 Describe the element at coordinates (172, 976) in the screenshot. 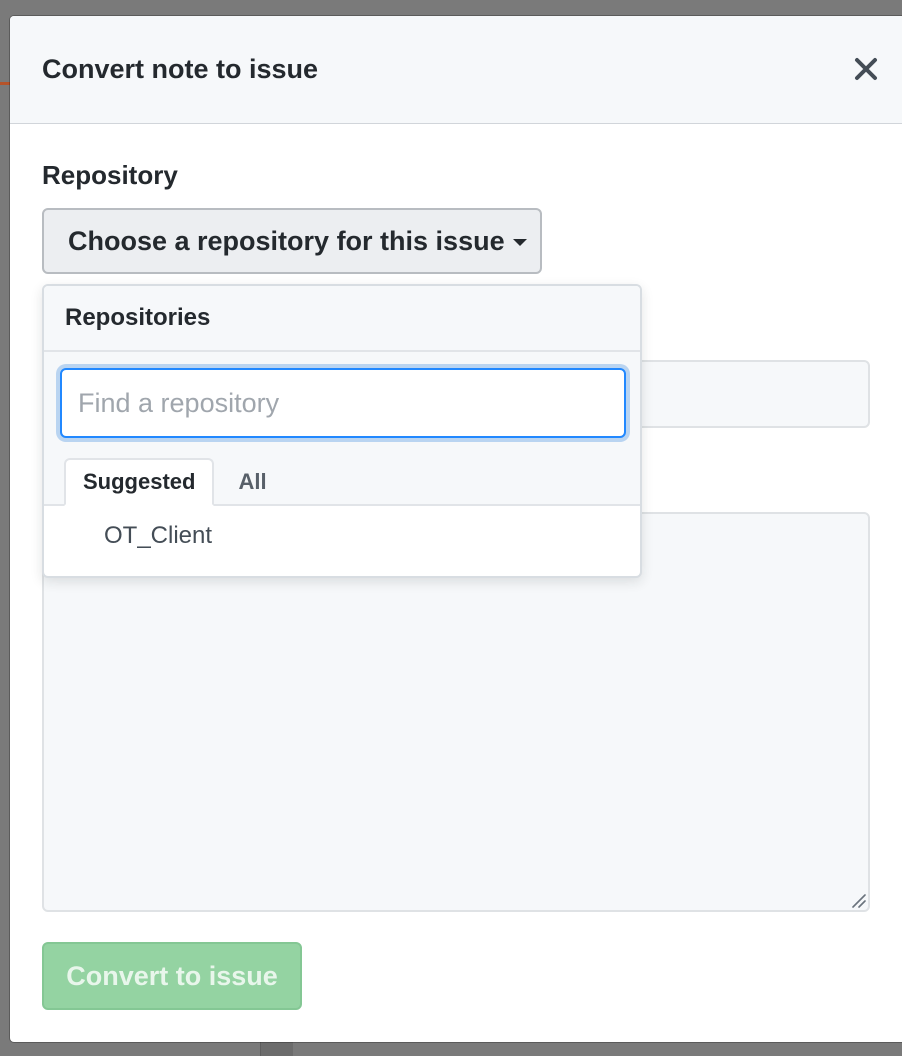

I see `convert-to-issue-button: Convert to issue` at that location.